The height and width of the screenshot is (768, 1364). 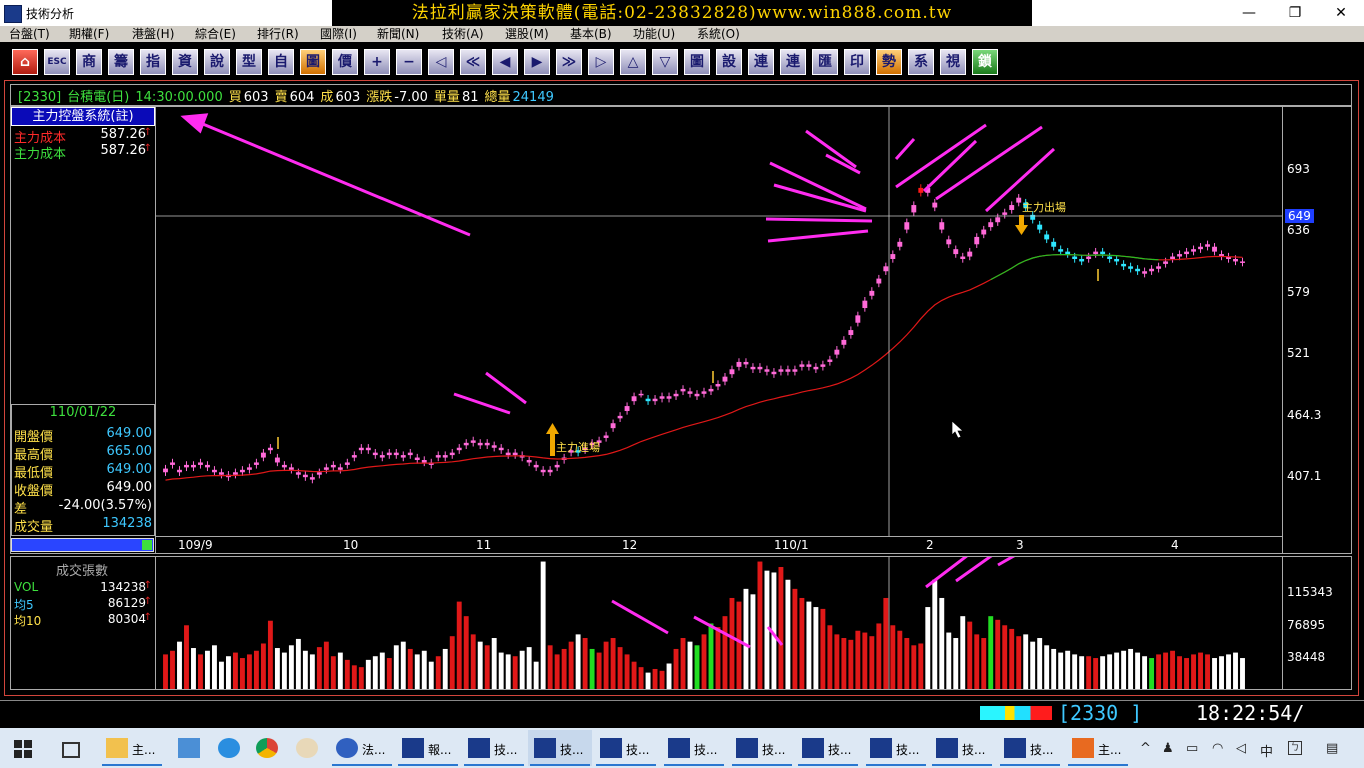 I want to click on tool-button: 價, so click(x=345, y=62).